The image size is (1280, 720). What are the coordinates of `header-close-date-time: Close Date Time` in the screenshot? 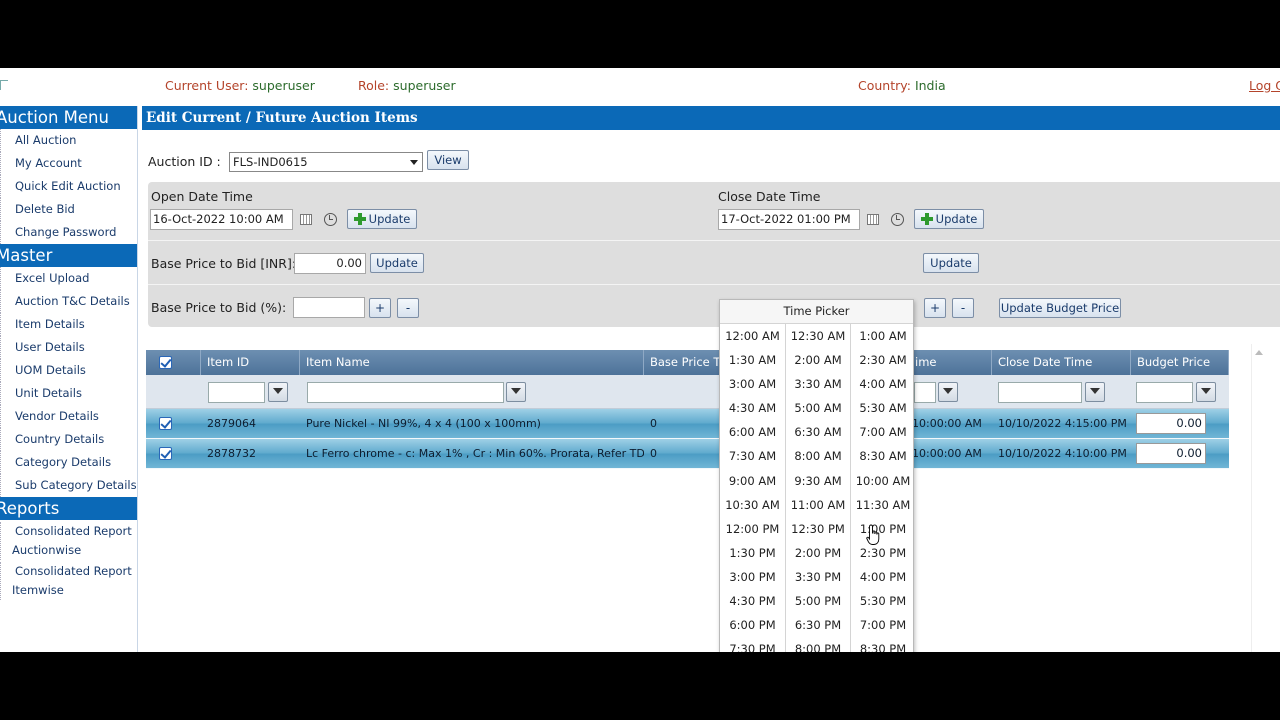 It's located at (1061, 362).